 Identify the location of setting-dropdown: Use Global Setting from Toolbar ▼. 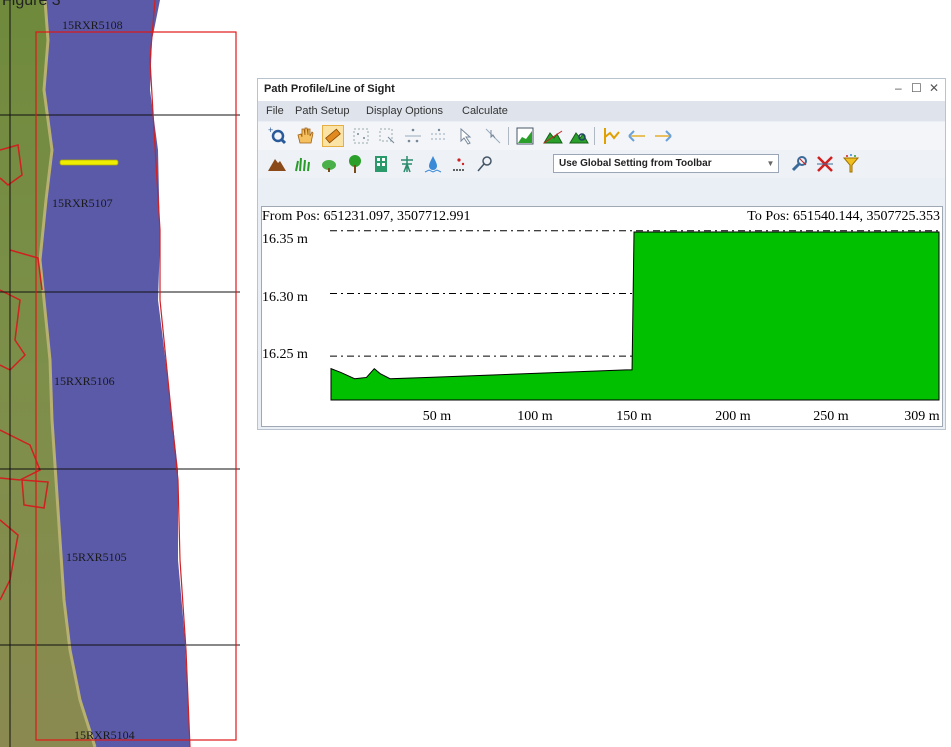
(666, 163).